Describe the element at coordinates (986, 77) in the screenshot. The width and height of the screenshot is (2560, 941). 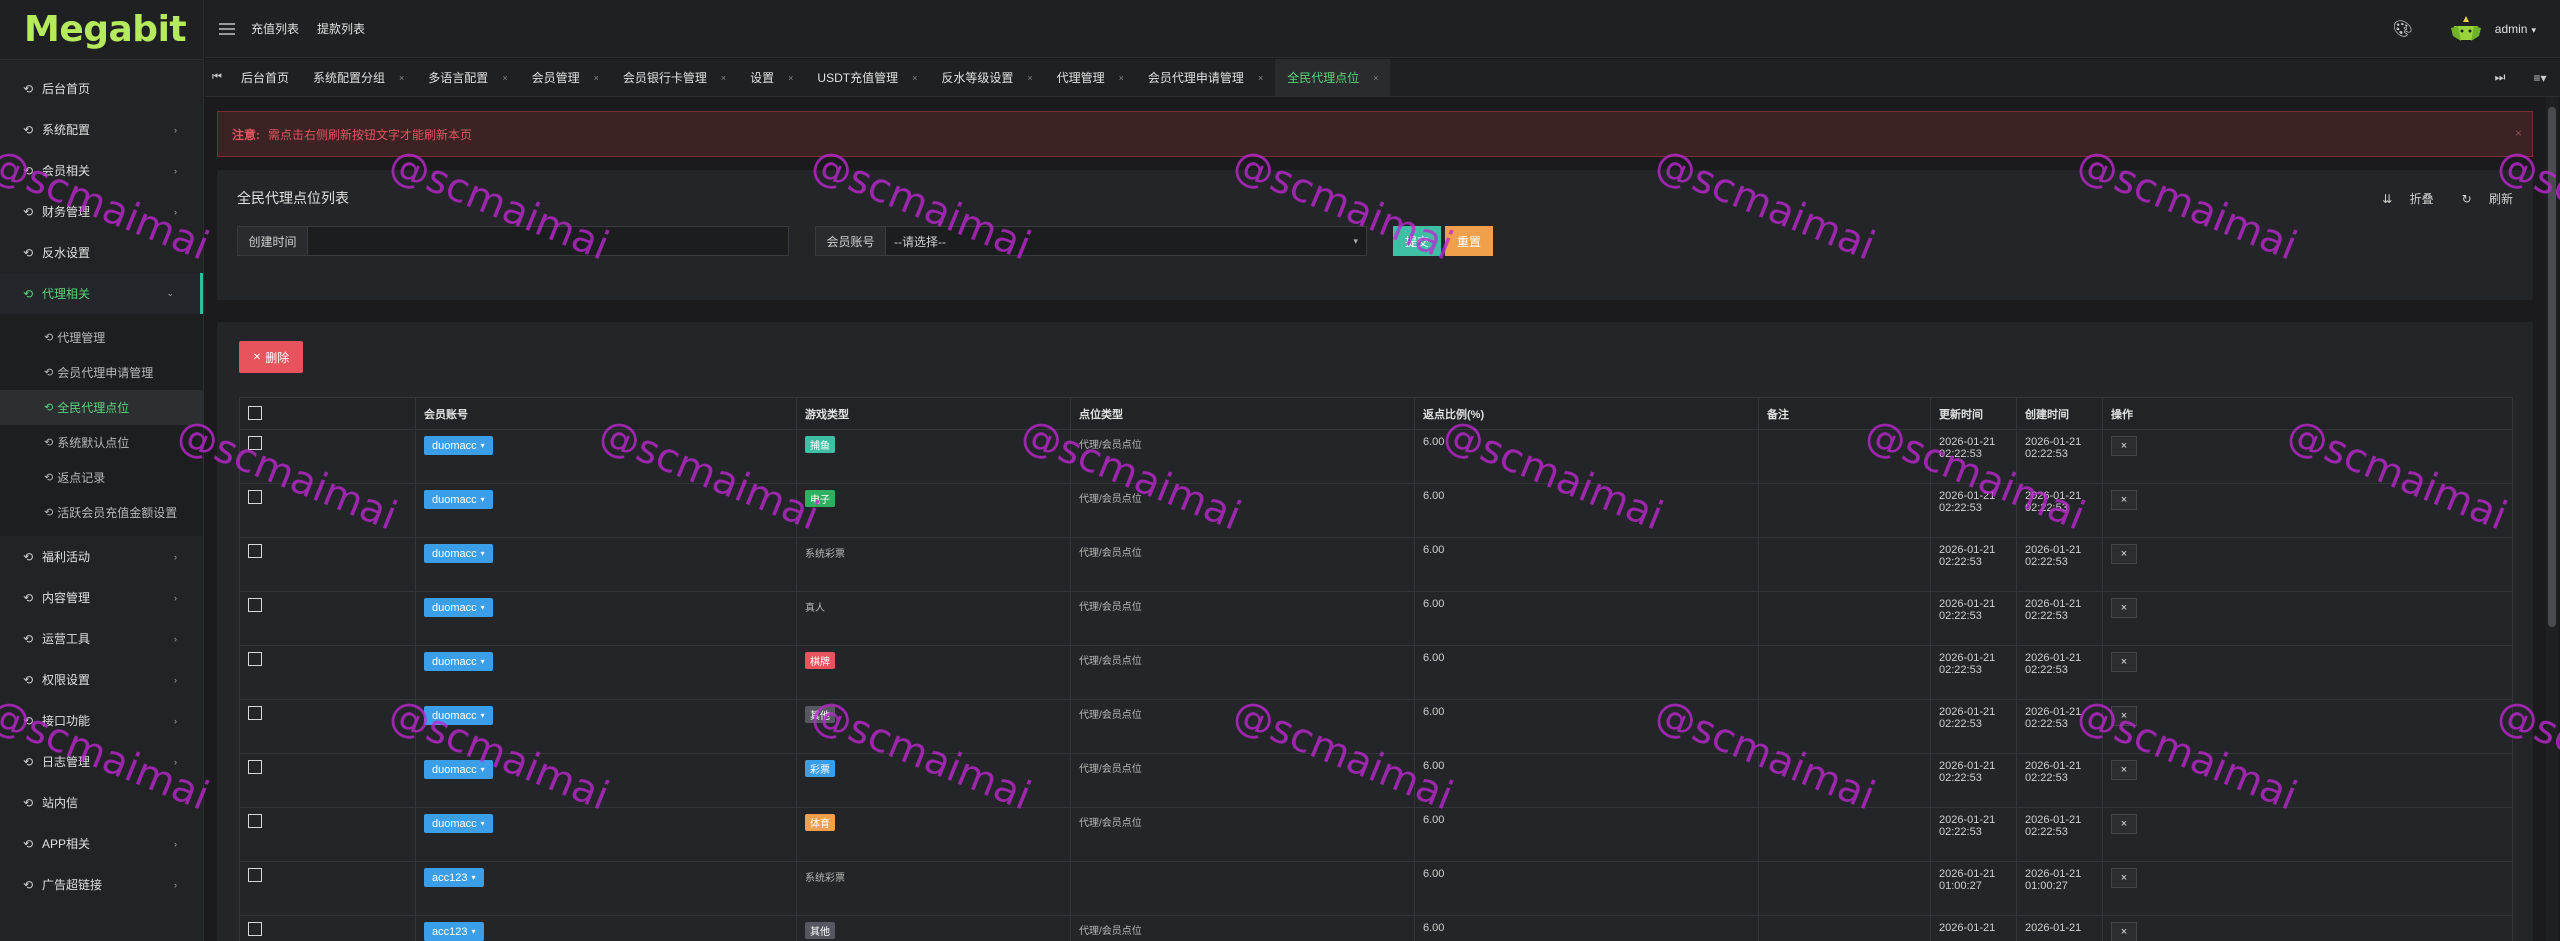
I see `tab: 反水等级设置 ×` at that location.